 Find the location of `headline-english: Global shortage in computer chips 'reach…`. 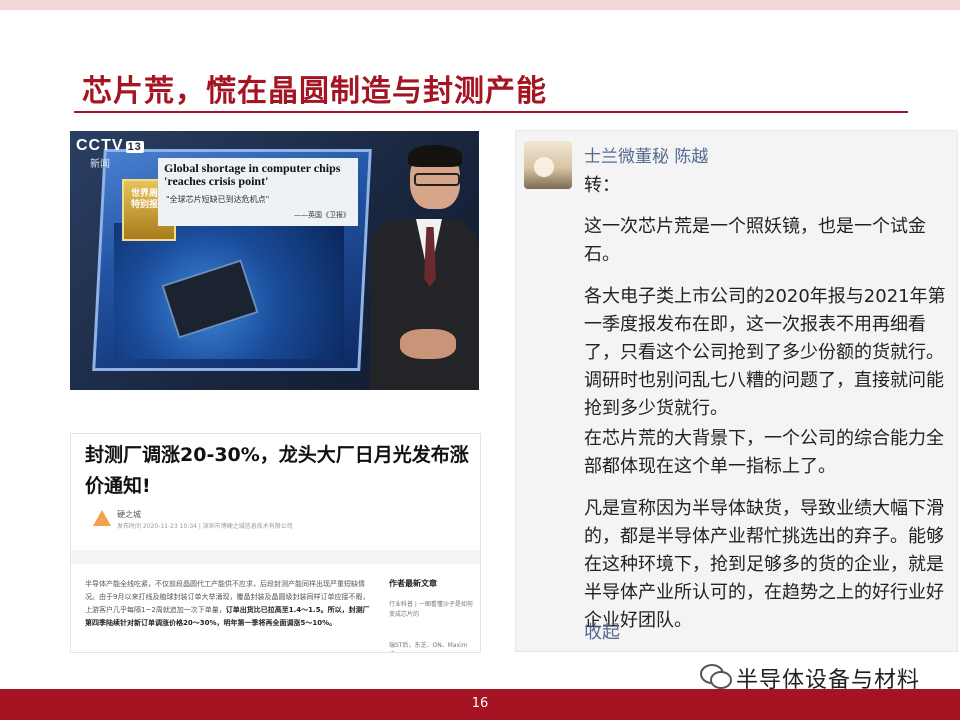

headline-english: Global shortage in computer chips 'reach… is located at coordinates (252, 174).